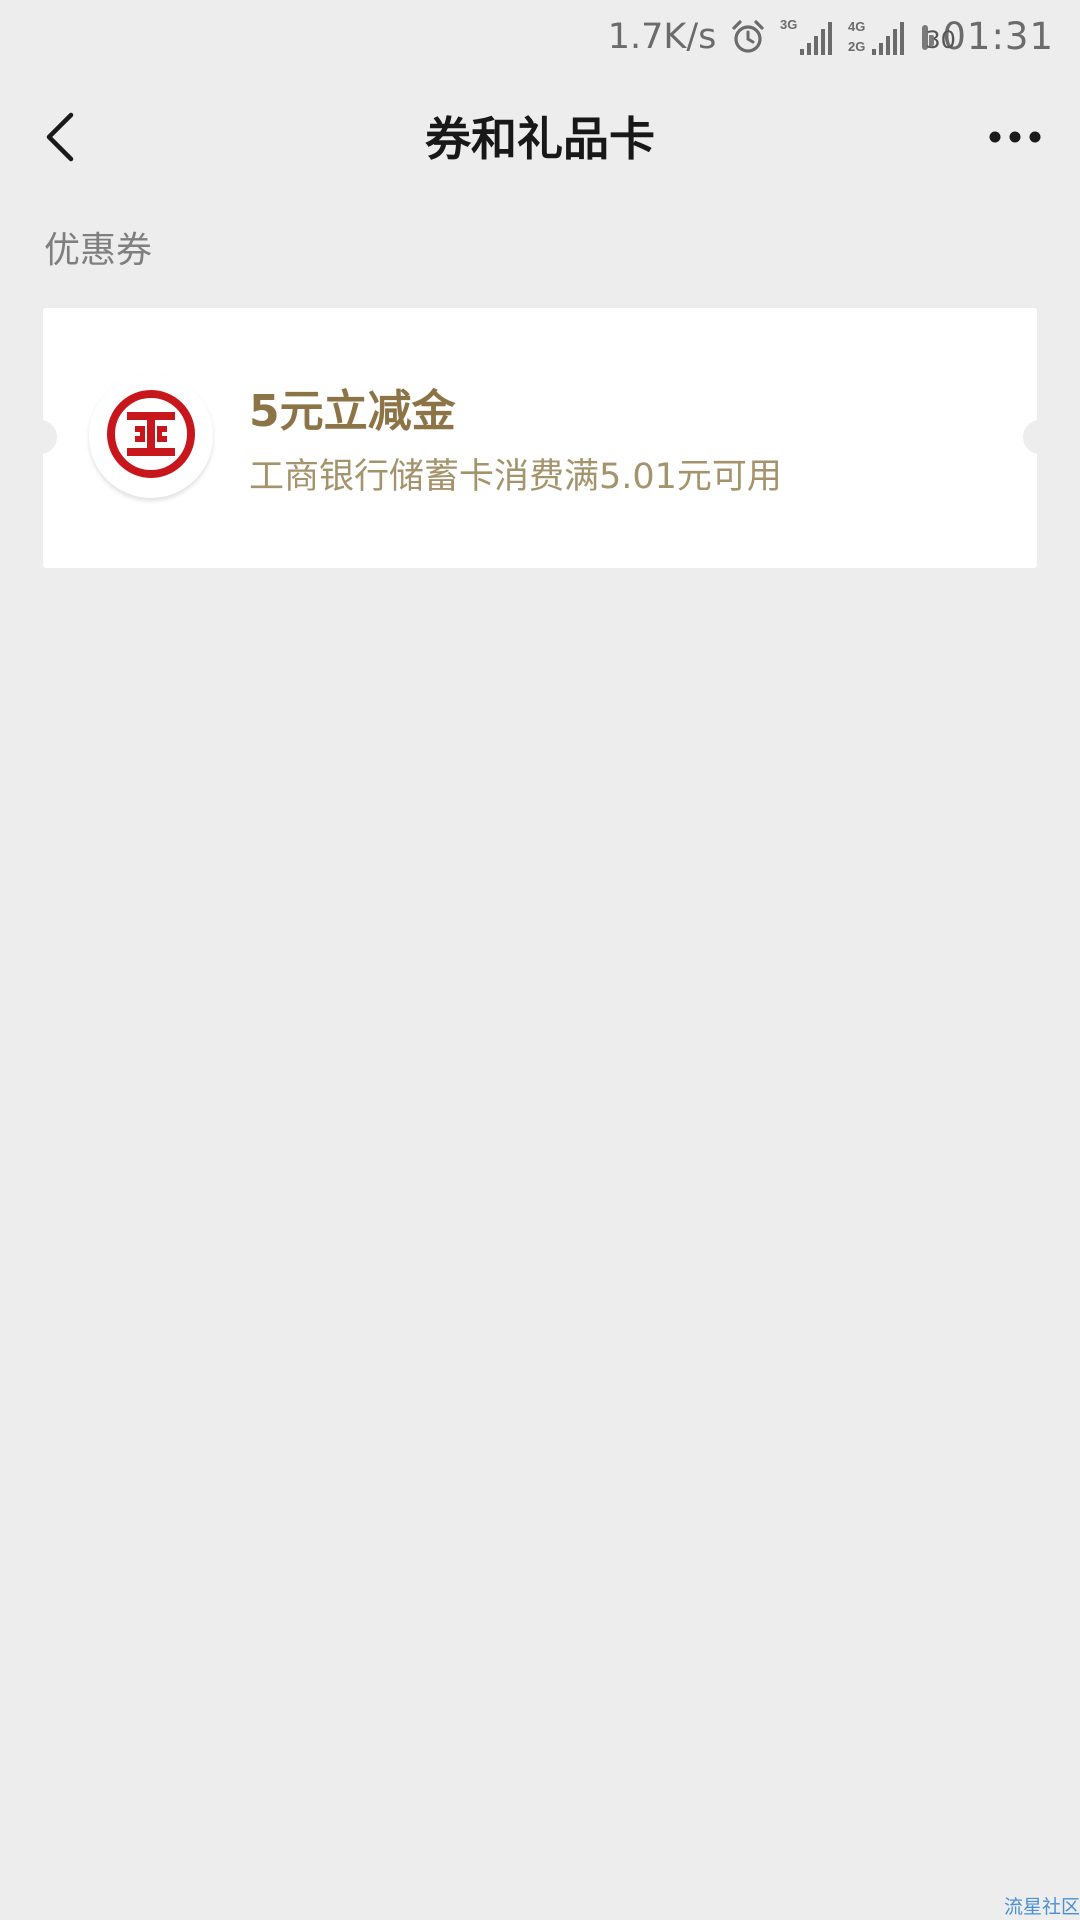 This screenshot has height=1920, width=1080. I want to click on card-notch-left, so click(40, 437).